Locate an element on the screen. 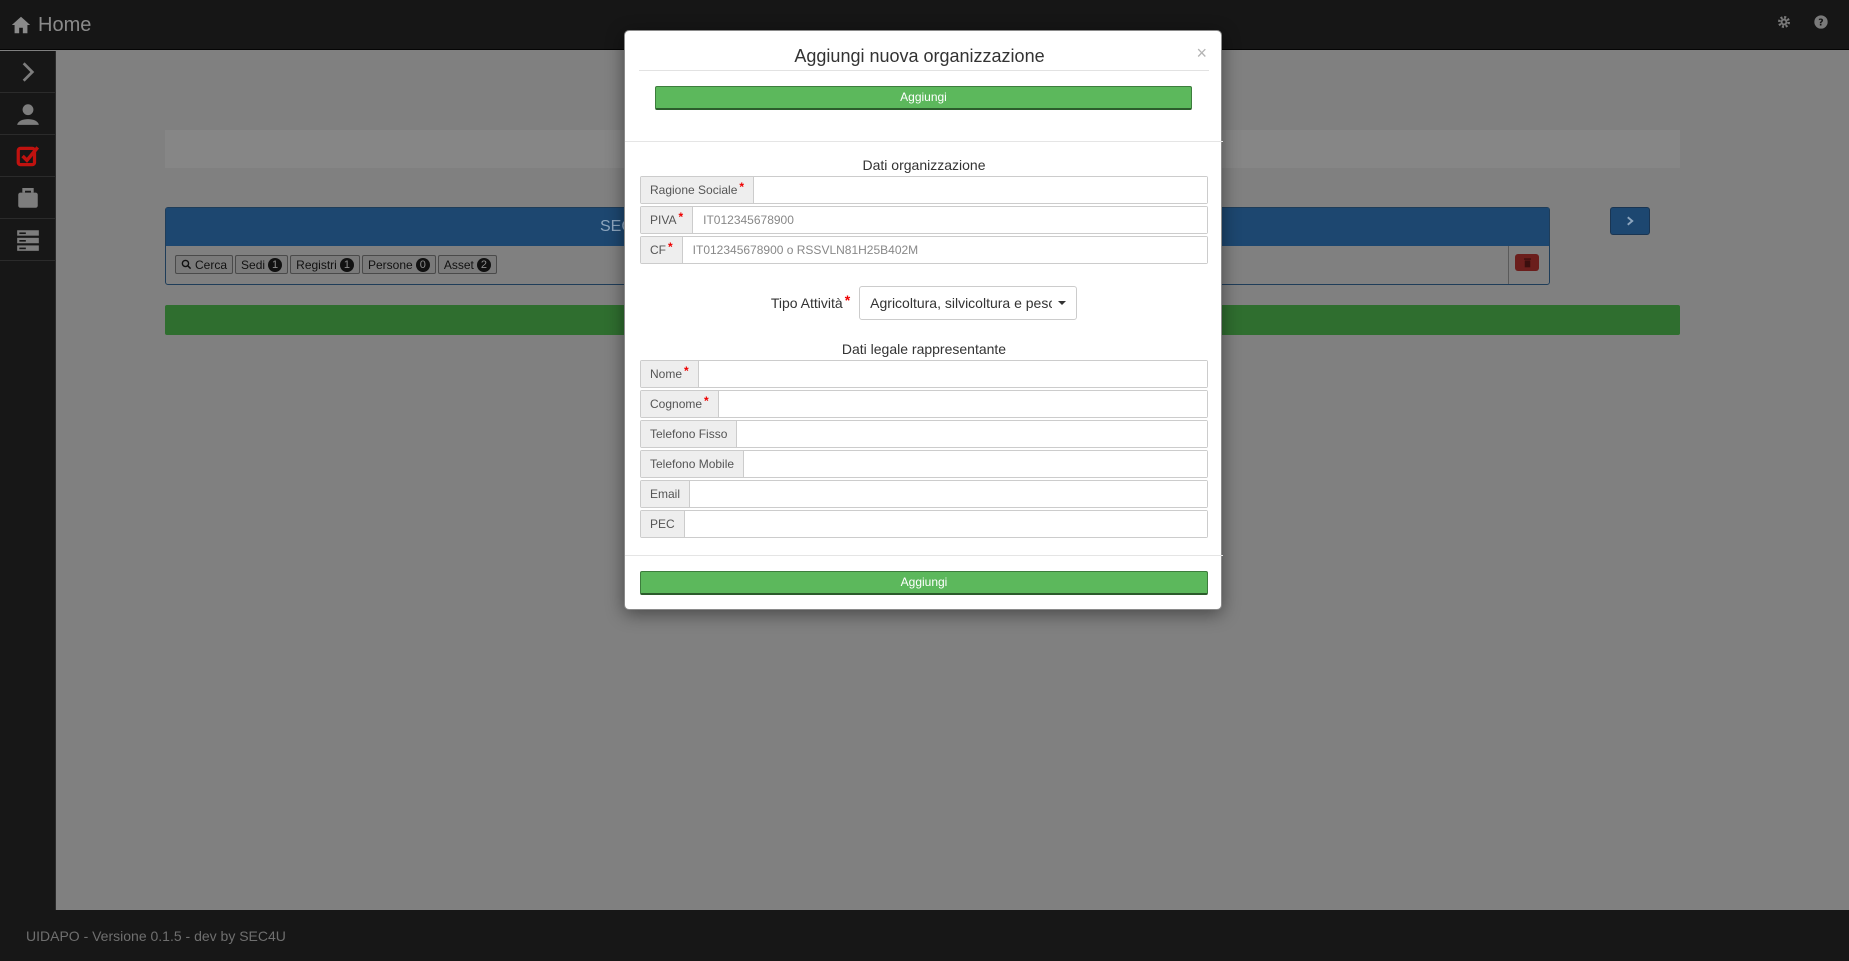 This screenshot has width=1849, height=961. sidebar-item-briefcase is located at coordinates (28, 198).